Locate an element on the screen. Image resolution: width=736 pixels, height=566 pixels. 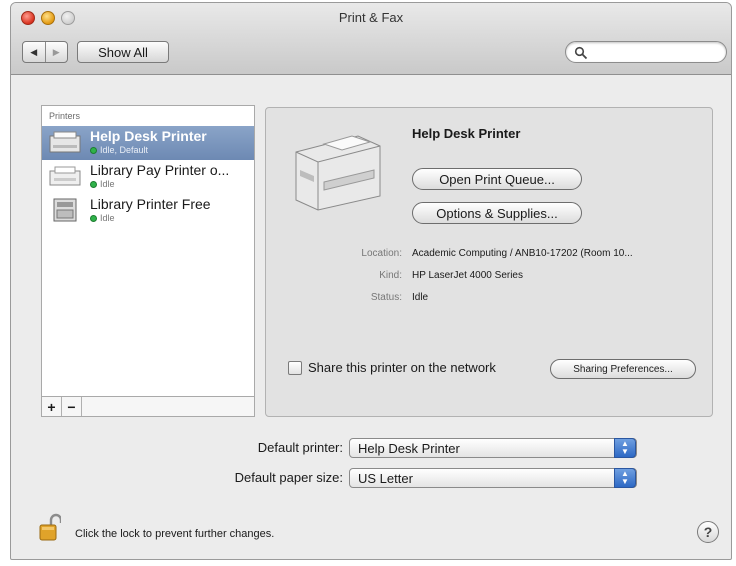
default-paper-select: US Letter ▲ ▼ is located at coordinates (493, 478).